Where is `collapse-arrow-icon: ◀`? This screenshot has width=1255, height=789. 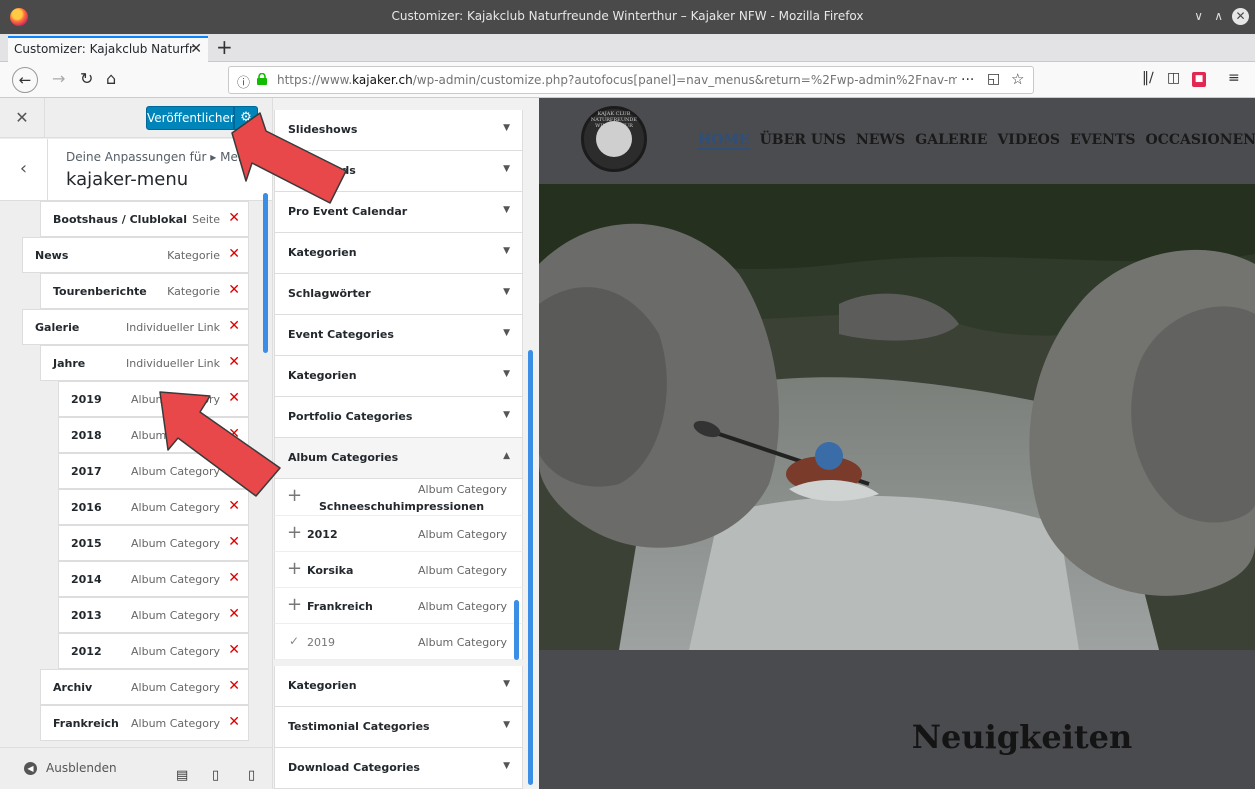 collapse-arrow-icon: ◀ is located at coordinates (30, 768).